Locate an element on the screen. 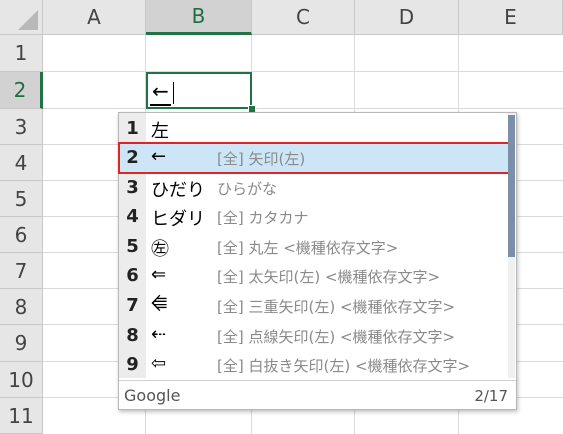 This screenshot has width=563, height=434. candidate-number: 7 is located at coordinates (132, 305).